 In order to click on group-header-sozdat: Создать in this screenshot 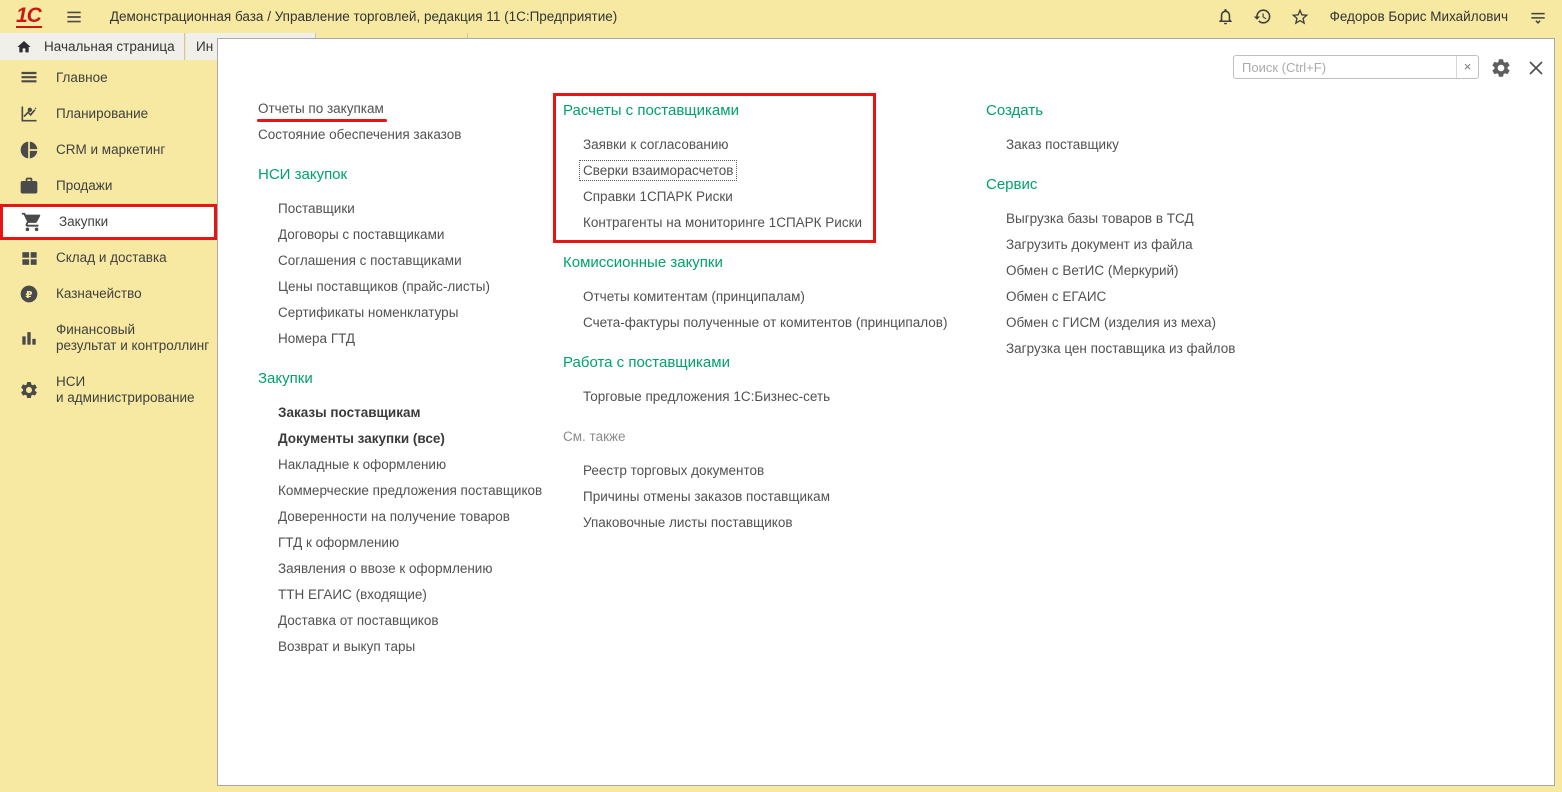, I will do `click(1015, 110)`.